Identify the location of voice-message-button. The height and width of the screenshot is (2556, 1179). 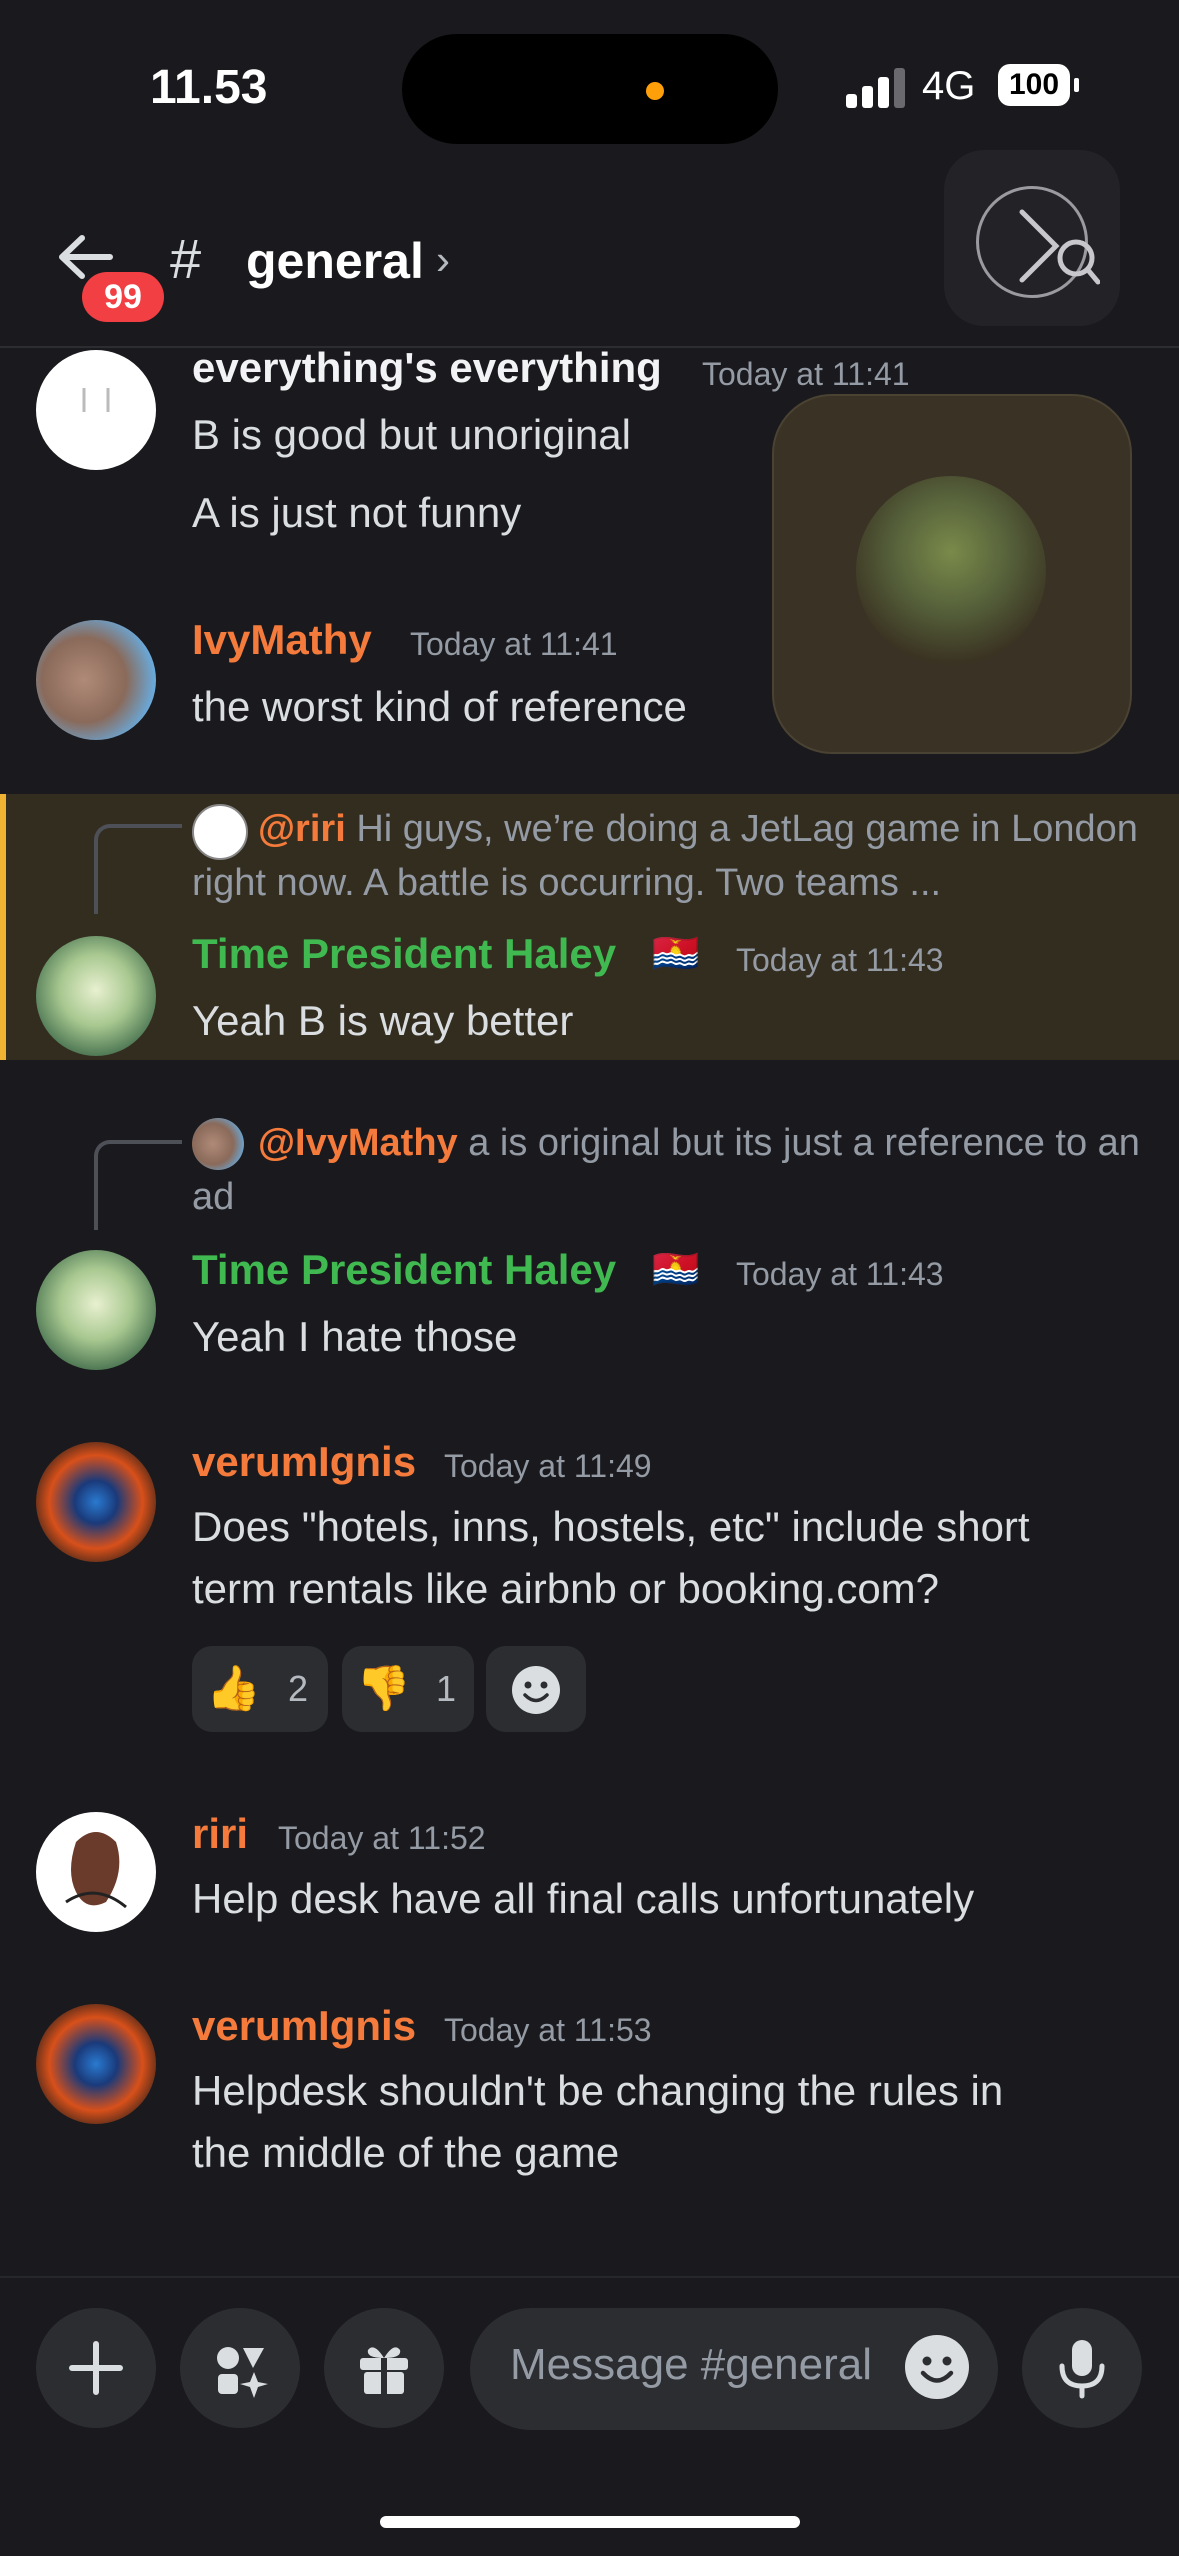
(1082, 2368).